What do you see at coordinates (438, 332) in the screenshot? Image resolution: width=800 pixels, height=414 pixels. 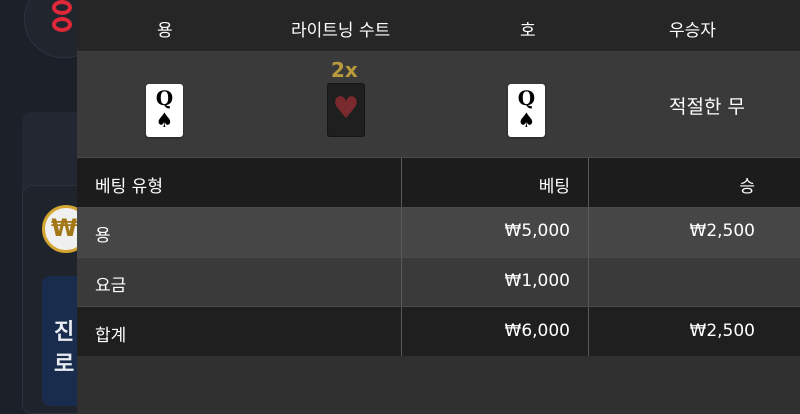 I see `table-row-total: 합계 ₩6,000 ₩2,500` at bounding box center [438, 332].